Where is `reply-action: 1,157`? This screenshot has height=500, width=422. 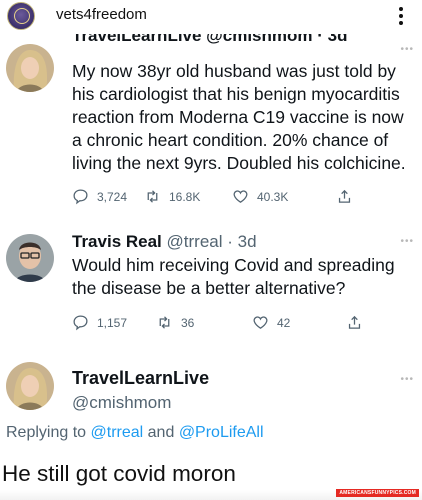
reply-action: 1,157 is located at coordinates (99, 322).